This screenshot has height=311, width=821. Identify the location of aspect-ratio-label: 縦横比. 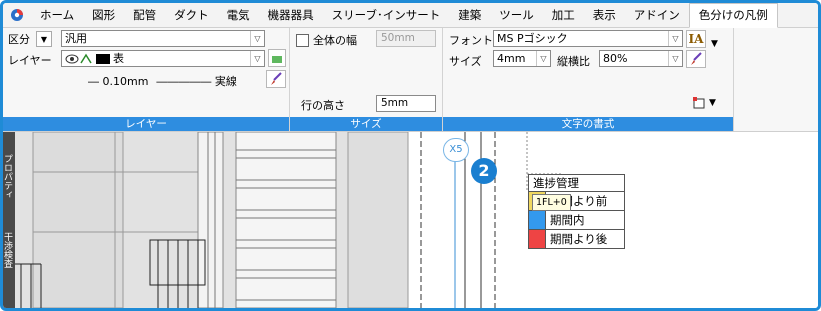
(573, 61).